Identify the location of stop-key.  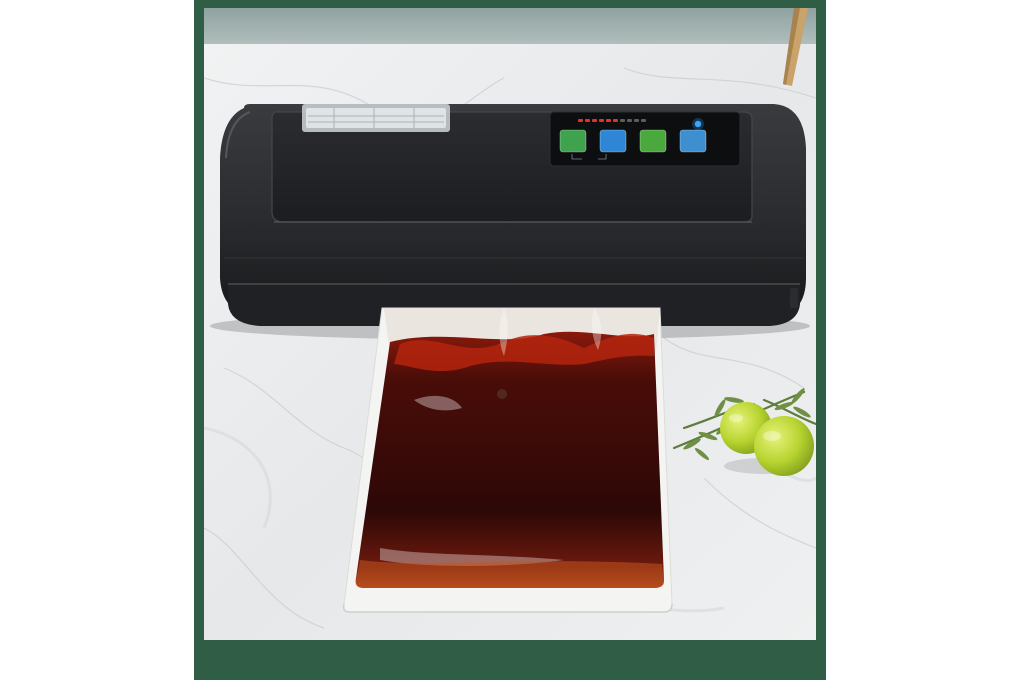
(693, 141).